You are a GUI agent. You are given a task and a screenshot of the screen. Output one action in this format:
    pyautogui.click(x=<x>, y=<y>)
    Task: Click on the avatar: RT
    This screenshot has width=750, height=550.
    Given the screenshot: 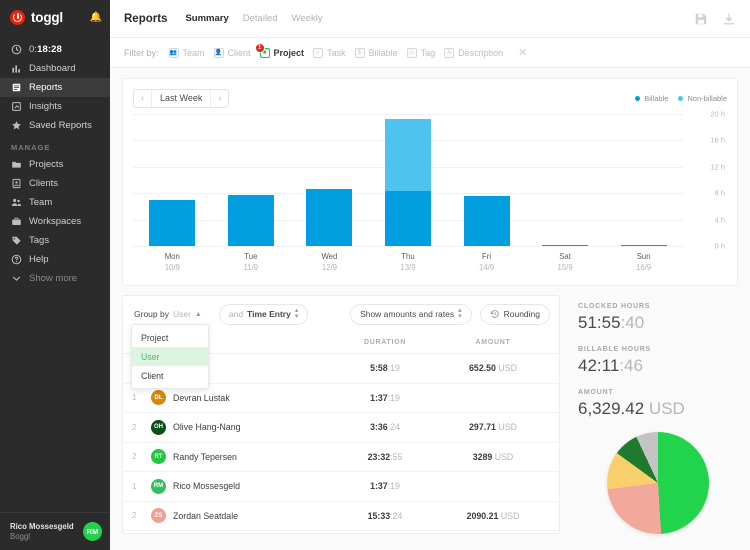 What is the action you would take?
    pyautogui.click(x=158, y=457)
    